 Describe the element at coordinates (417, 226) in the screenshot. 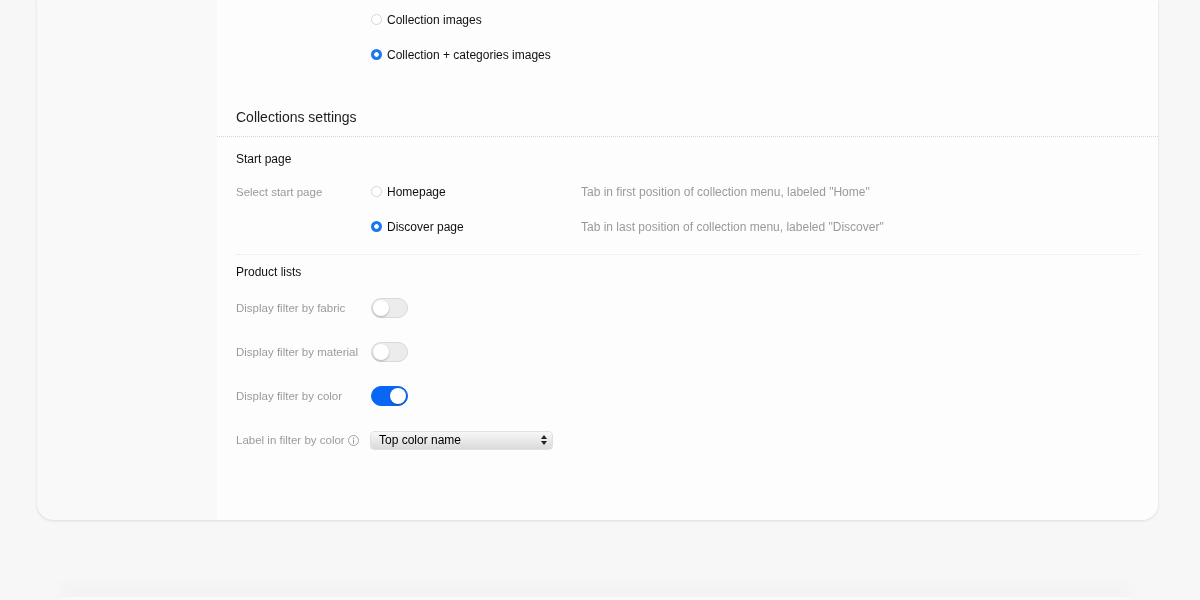

I see `radio-option: Discover page` at that location.